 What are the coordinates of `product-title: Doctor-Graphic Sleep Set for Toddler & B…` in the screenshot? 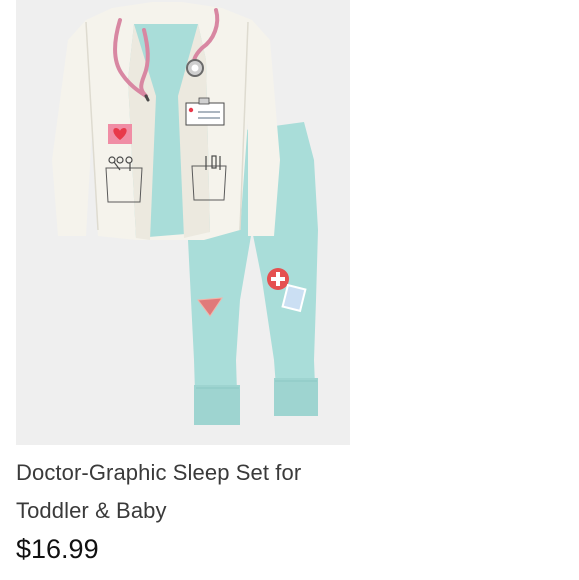 It's located at (196, 492).